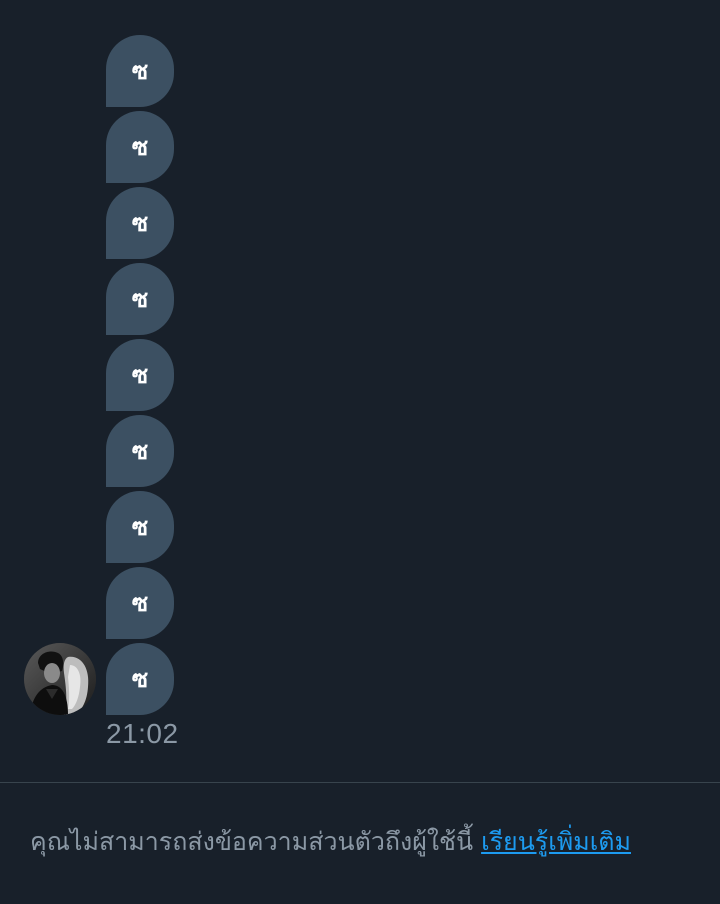 This screenshot has width=720, height=904. What do you see at coordinates (556, 841) in the screenshot?
I see `learn-more-link: เรียนรู้เพิ่มเติม` at bounding box center [556, 841].